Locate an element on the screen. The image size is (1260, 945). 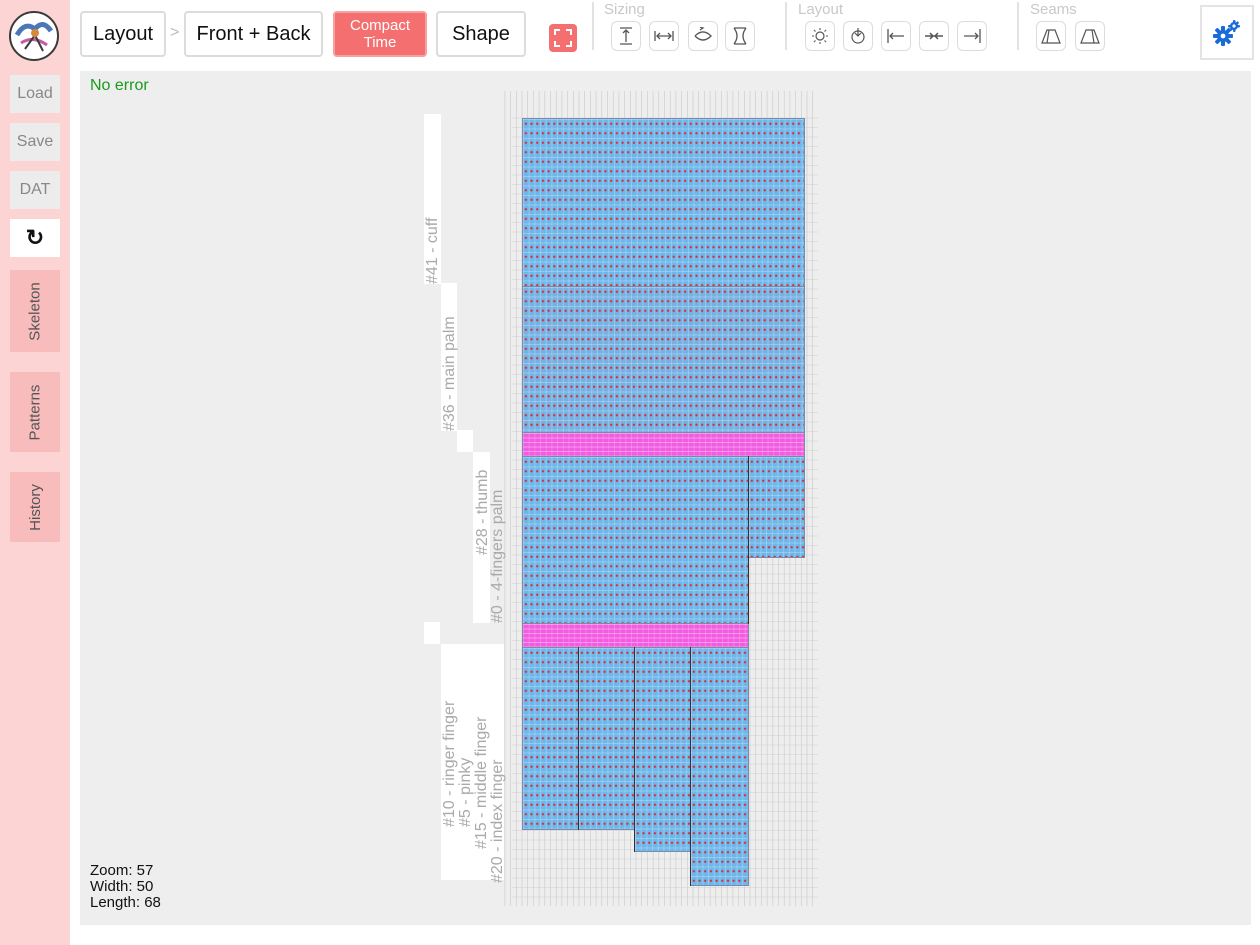
fit-view-button is located at coordinates (563, 38).